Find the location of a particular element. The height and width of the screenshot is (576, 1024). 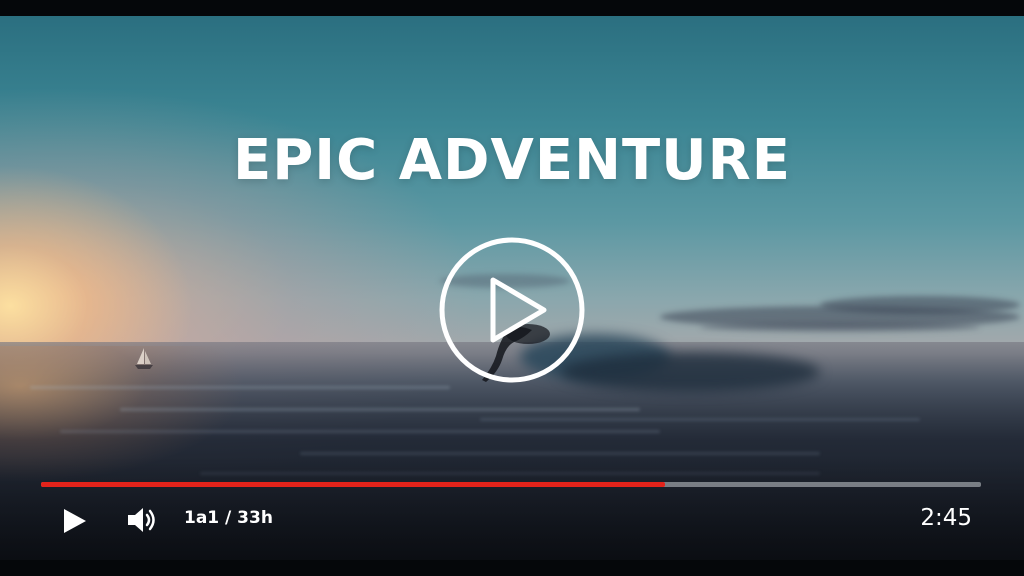

duration-label: 2:45 is located at coordinates (946, 518).